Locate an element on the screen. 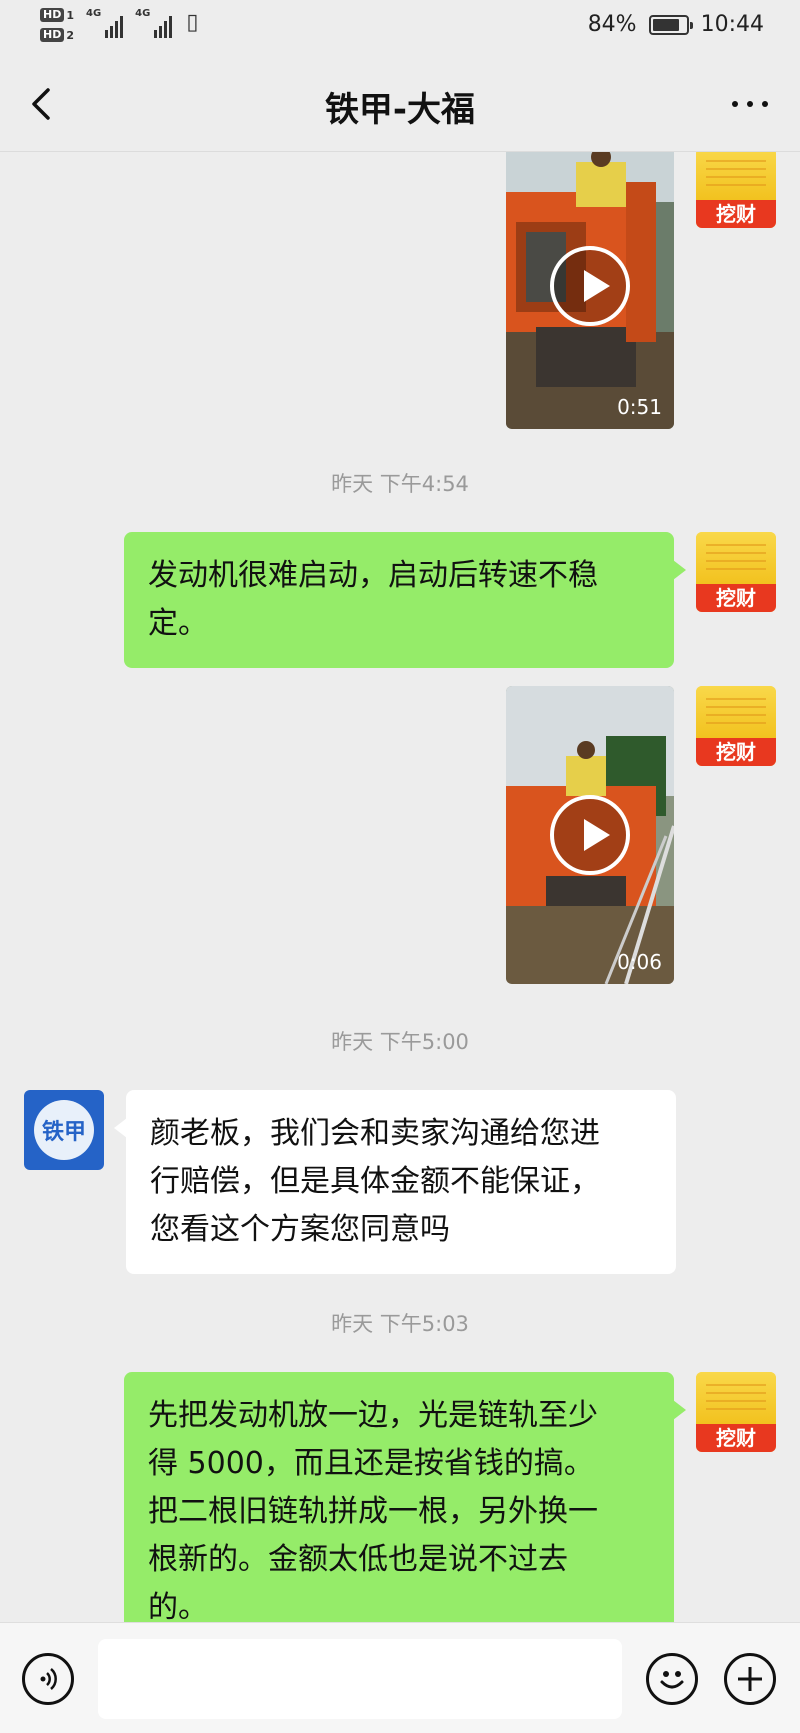 The image size is (800, 1733). video-duration: 0:06 is located at coordinates (639, 962).